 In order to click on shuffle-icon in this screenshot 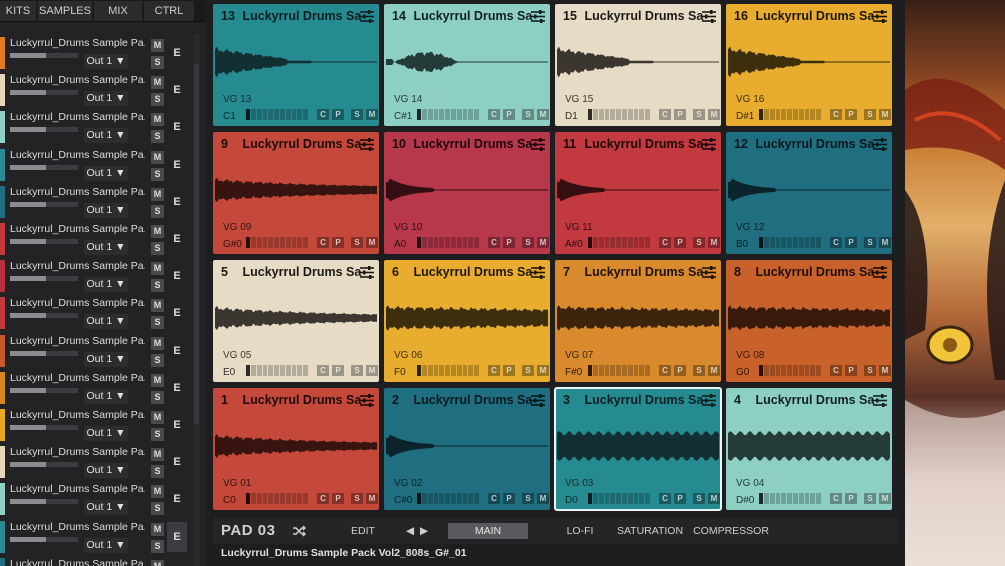, I will do `click(299, 531)`.